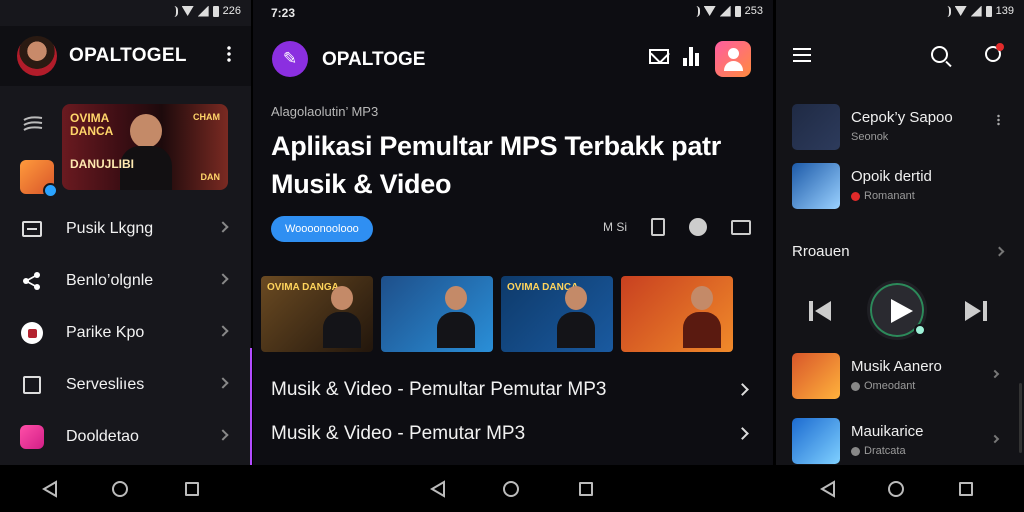 The image size is (1024, 512). I want to click on profile-icon, so click(733, 59).